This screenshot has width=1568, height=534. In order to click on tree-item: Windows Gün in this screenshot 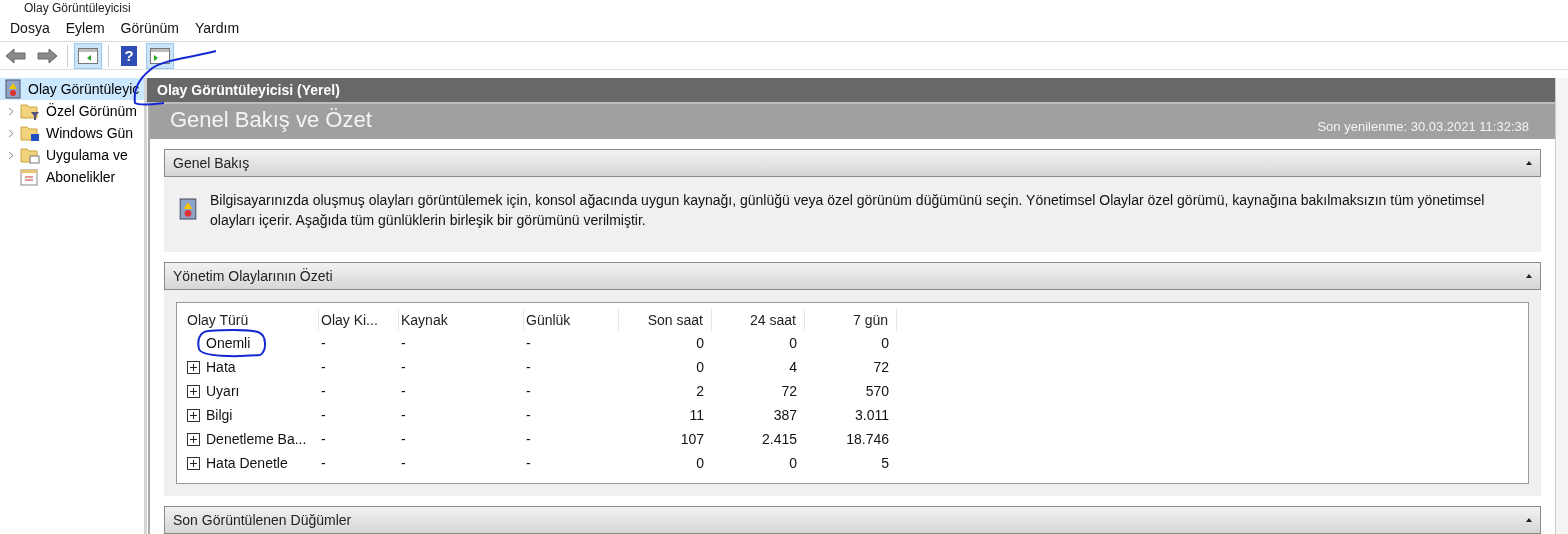, I will do `click(72, 133)`.